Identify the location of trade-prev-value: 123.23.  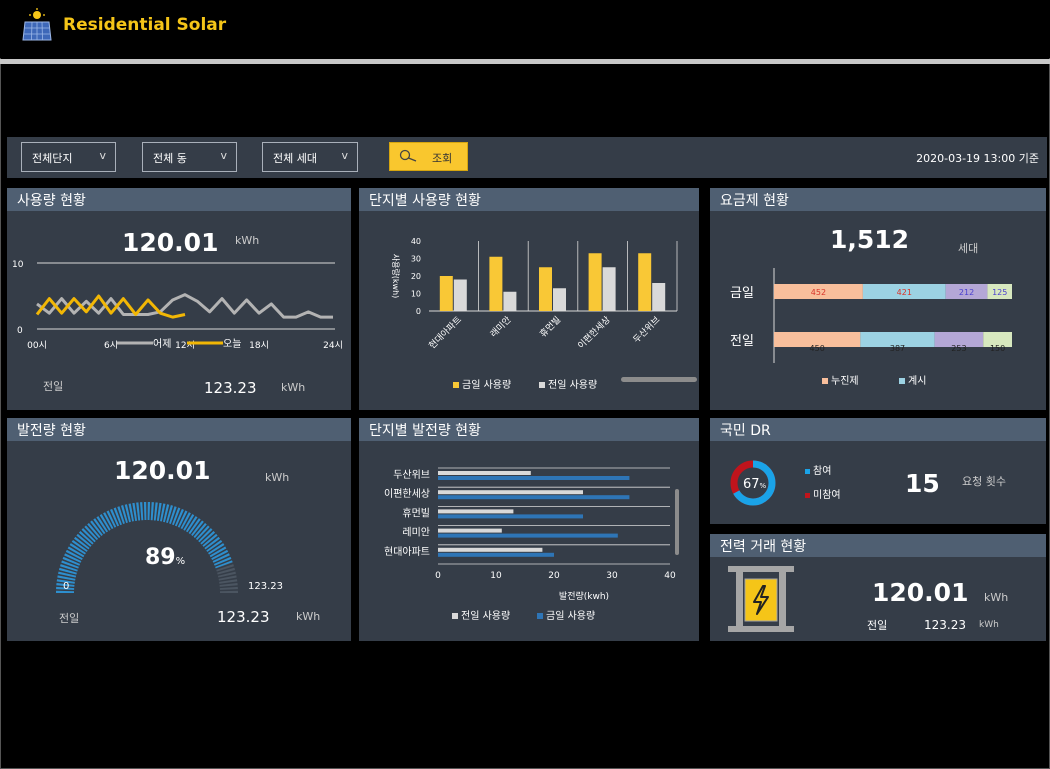
(945, 625).